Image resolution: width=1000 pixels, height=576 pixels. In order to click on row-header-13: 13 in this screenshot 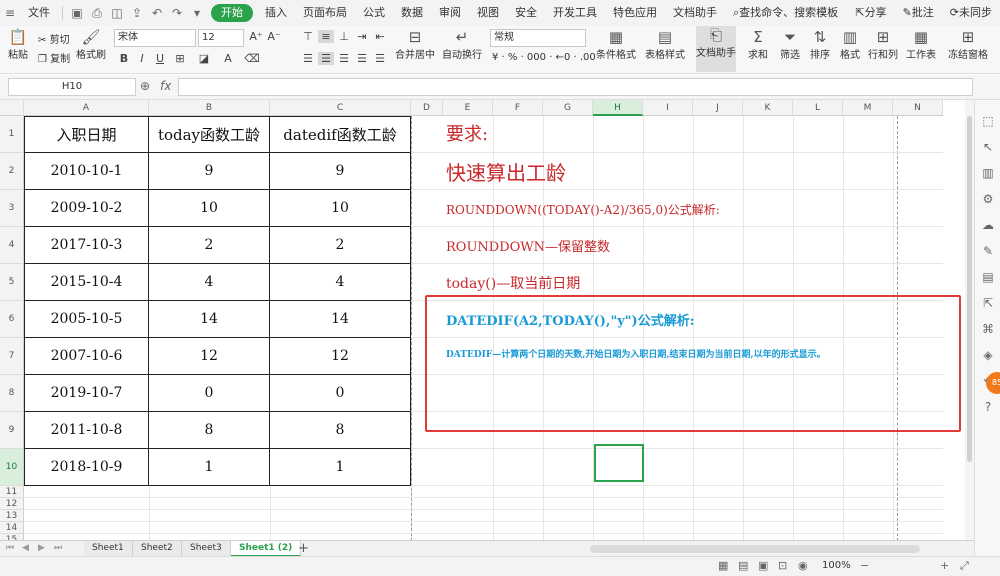, I will do `click(12, 516)`.